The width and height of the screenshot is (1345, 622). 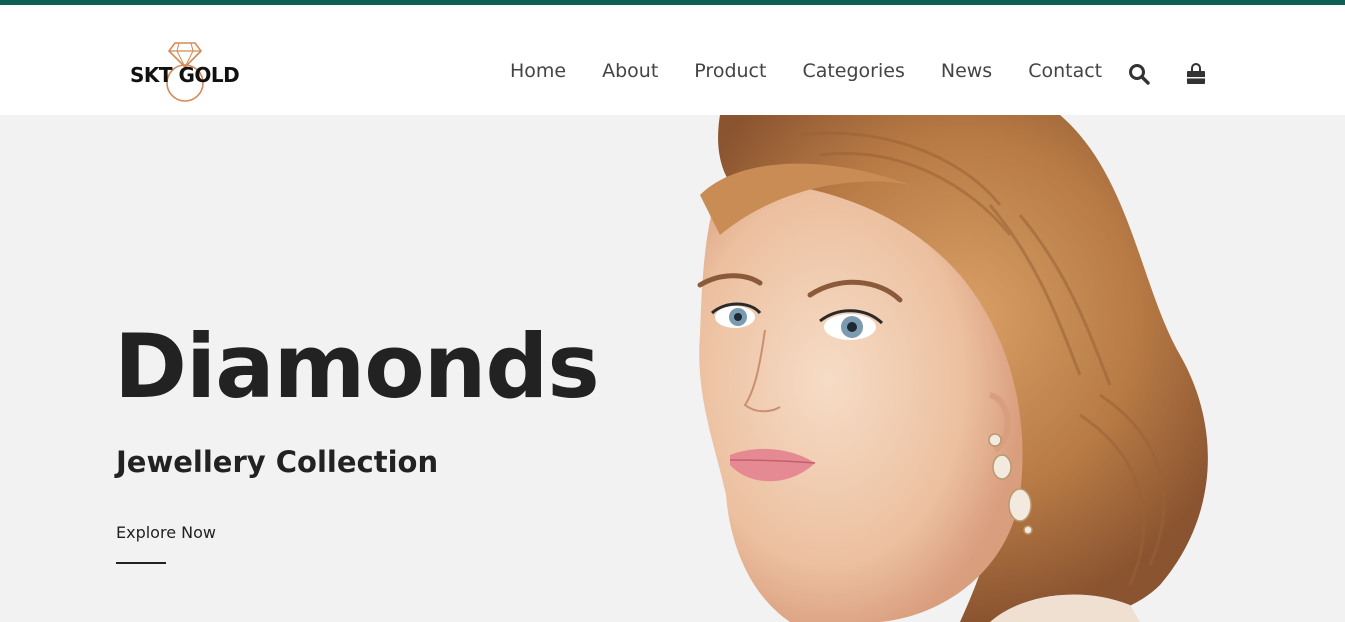 I want to click on nav-item-about: About, so click(x=630, y=71).